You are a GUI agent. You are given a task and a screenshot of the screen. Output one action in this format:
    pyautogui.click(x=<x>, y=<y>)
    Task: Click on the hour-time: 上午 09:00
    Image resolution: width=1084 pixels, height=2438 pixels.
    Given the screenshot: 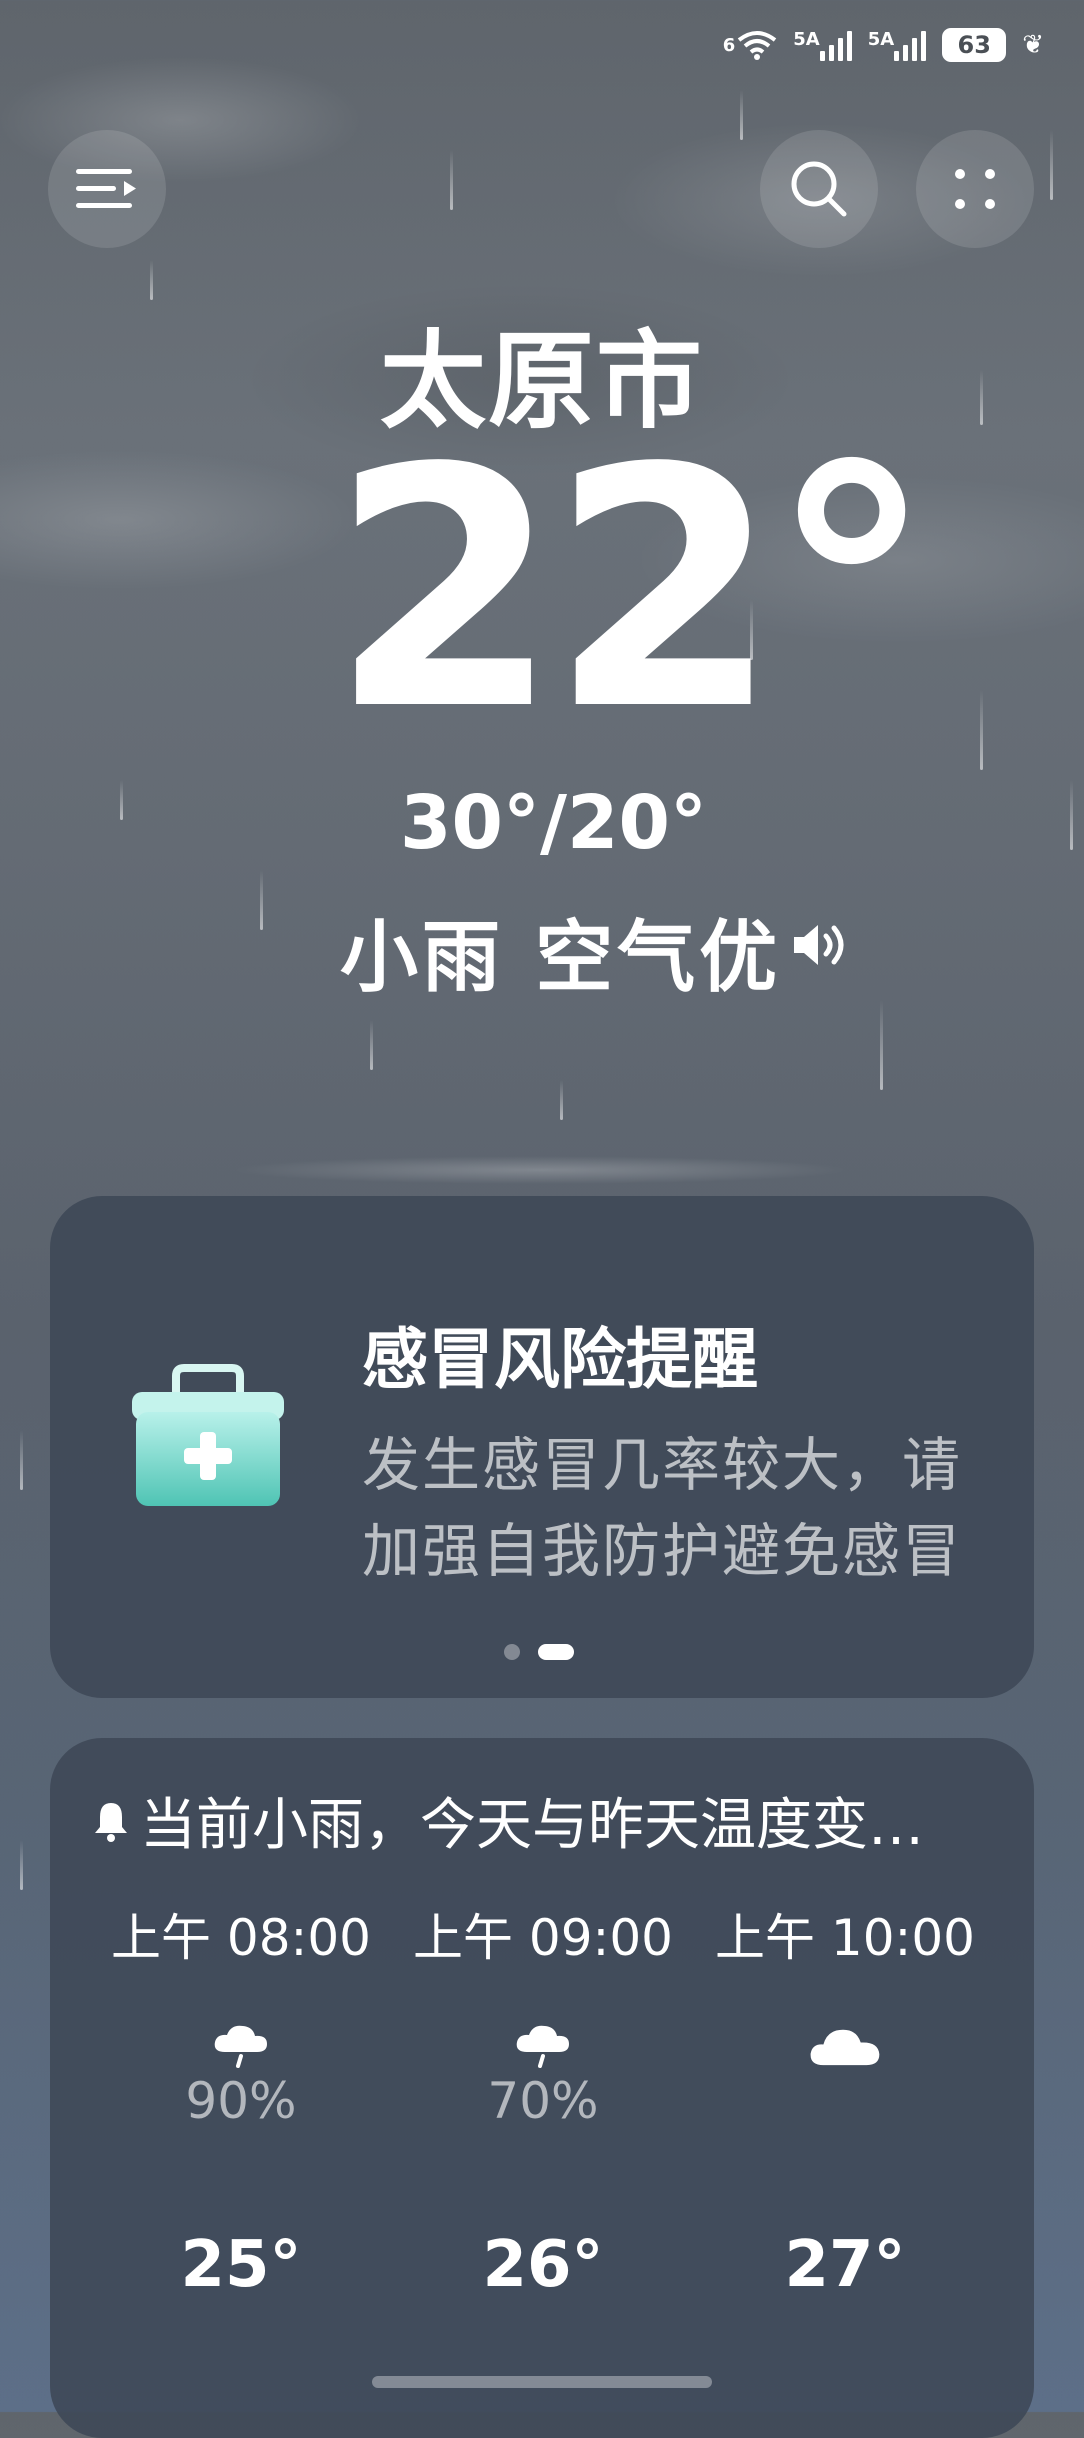 What is the action you would take?
    pyautogui.click(x=543, y=1938)
    